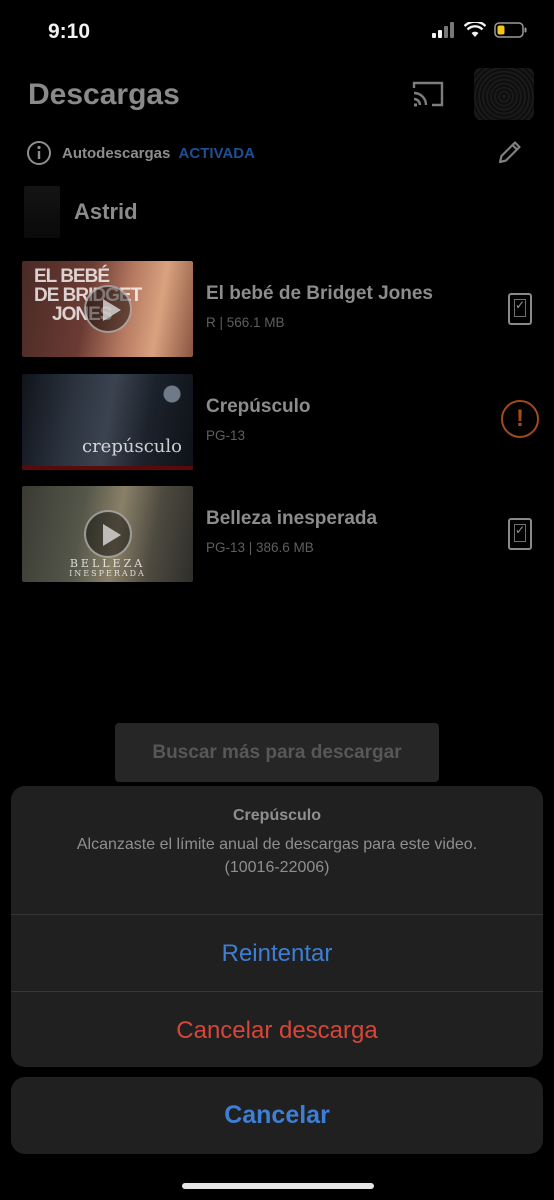 The image size is (554, 1200). I want to click on battery-icon, so click(510, 30).